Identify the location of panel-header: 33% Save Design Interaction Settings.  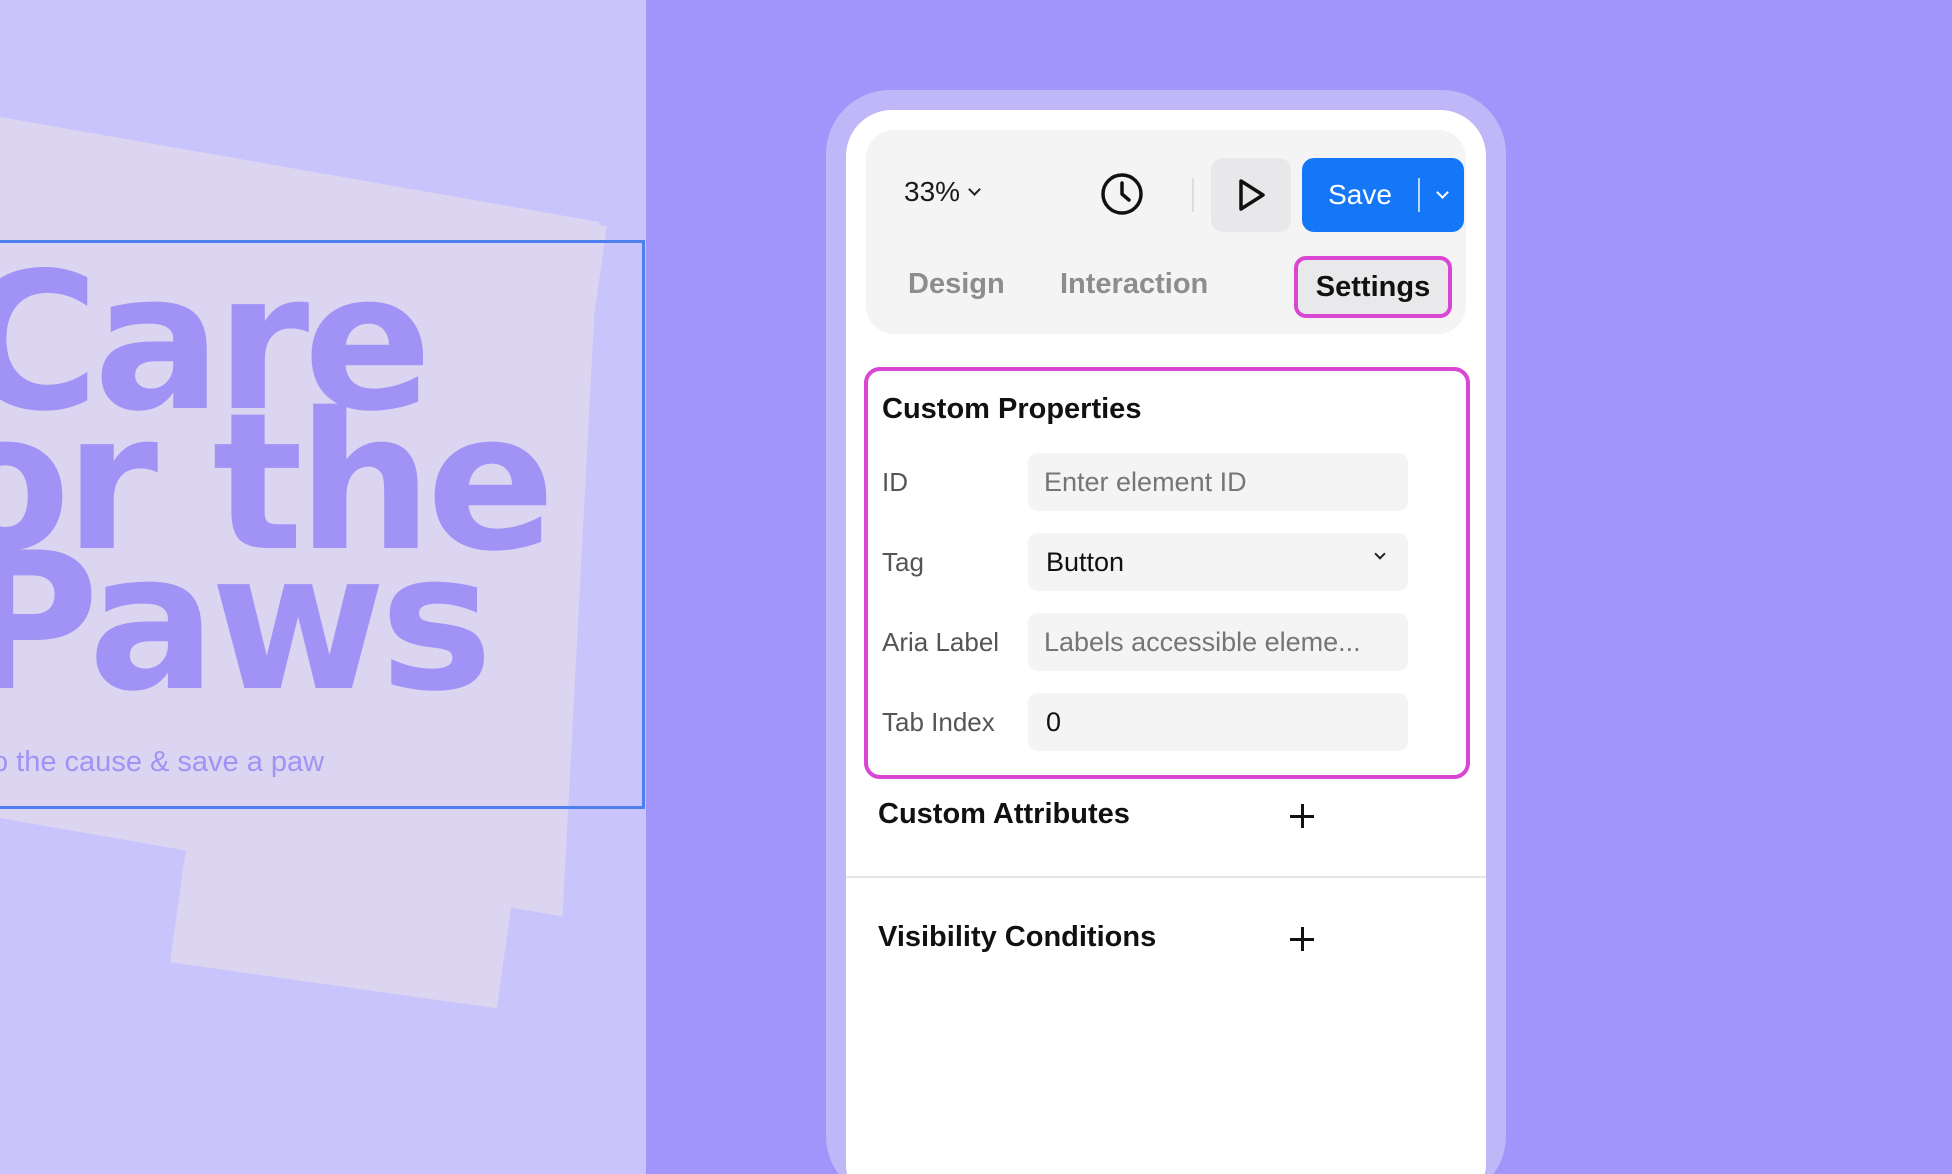
(1166, 232).